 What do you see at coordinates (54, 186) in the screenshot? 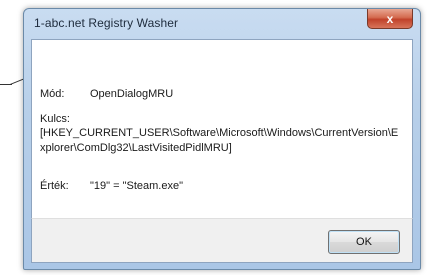
I see `ertek-label: Érték:` at bounding box center [54, 186].